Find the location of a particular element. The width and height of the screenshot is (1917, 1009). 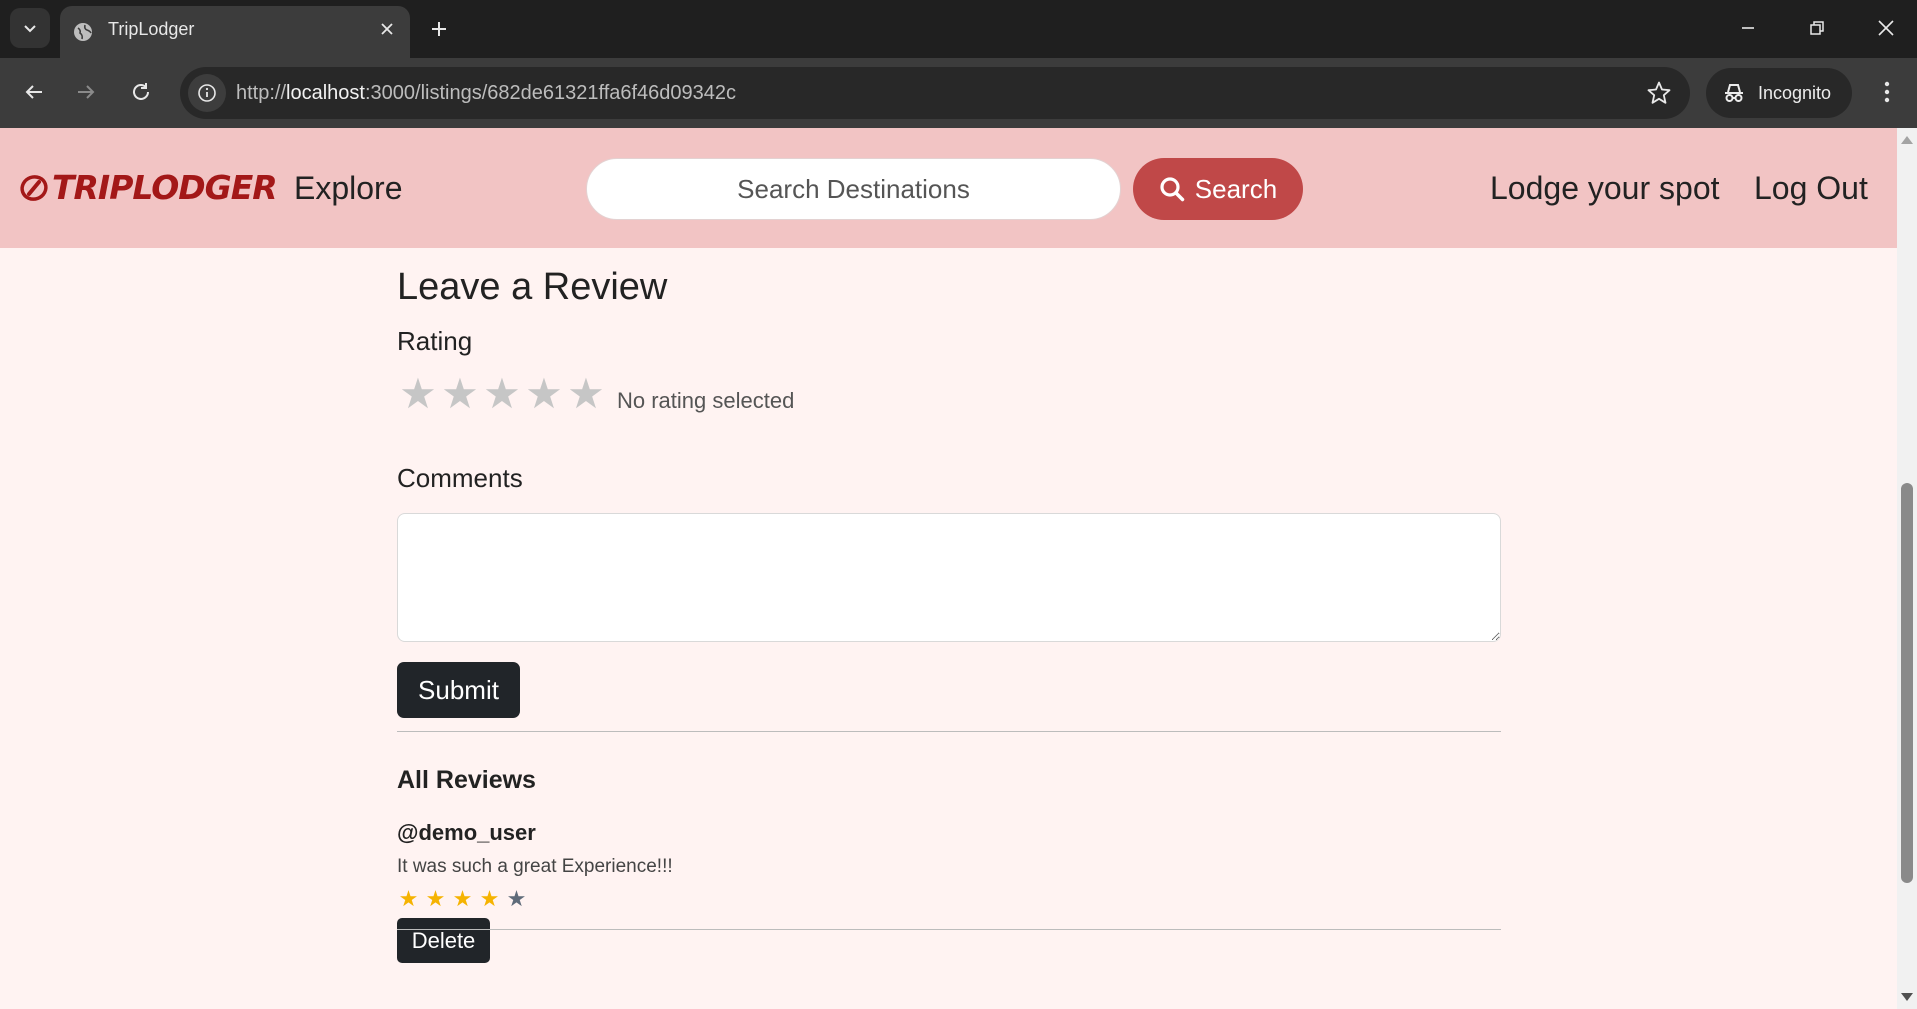

rating-star-3: ★ is located at coordinates (502, 394).